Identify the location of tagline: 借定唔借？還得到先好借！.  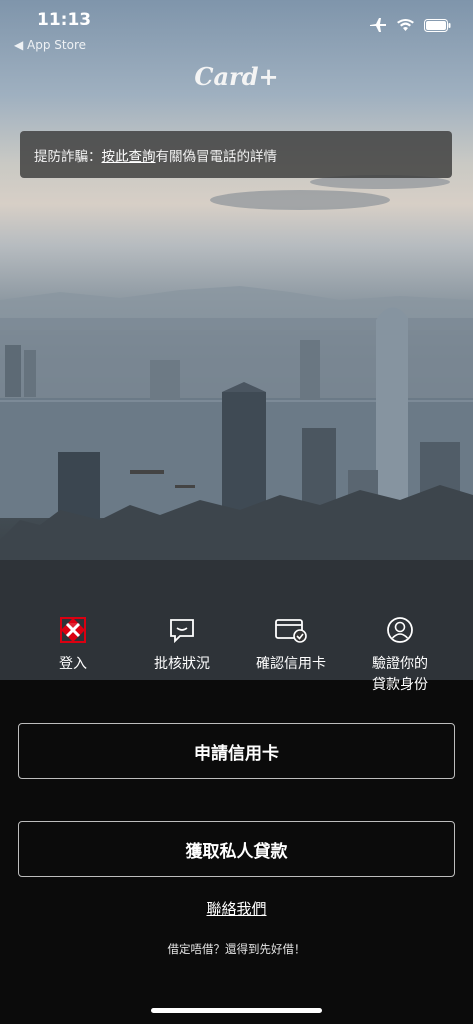
(236, 949).